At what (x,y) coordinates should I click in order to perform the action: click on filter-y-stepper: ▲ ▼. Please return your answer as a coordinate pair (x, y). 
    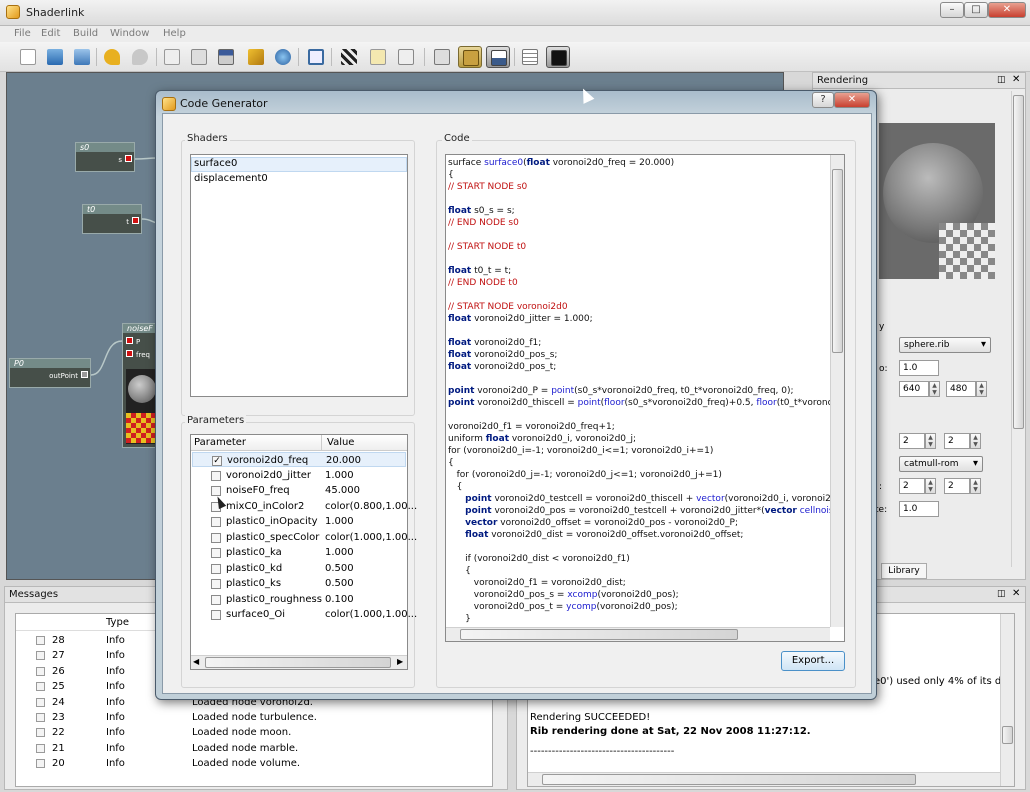
    Looking at the image, I should click on (975, 486).